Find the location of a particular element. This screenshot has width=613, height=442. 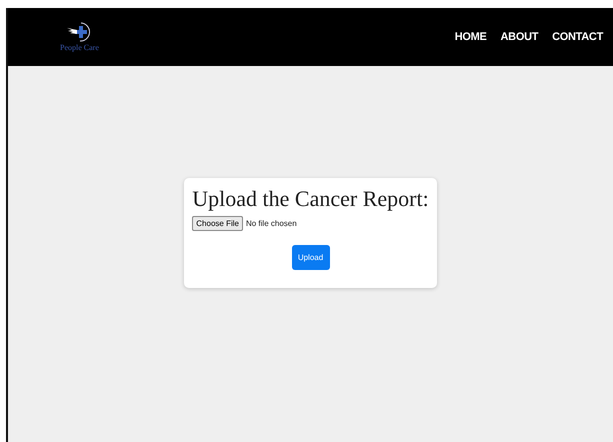

upload-button: Upload is located at coordinates (311, 257).